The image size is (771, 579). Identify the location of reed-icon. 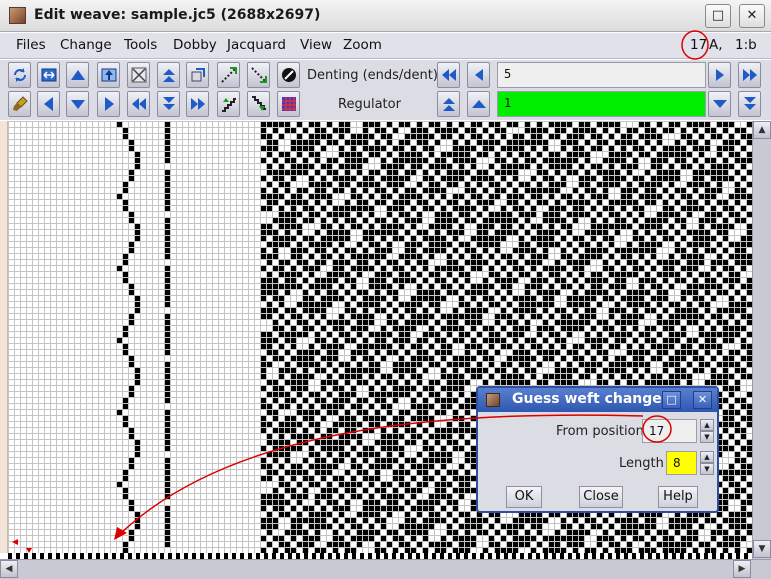
(288, 75).